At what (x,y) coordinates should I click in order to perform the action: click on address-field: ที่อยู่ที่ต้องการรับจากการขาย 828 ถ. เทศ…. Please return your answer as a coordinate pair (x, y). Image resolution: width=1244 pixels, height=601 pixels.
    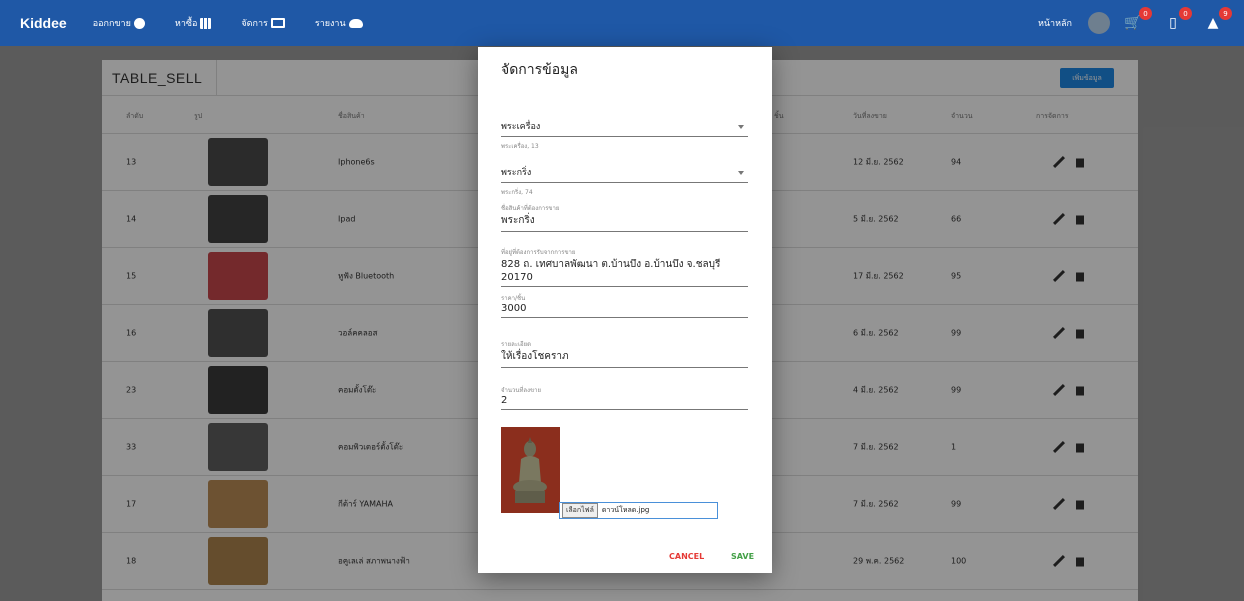
    Looking at the image, I should click on (624, 267).